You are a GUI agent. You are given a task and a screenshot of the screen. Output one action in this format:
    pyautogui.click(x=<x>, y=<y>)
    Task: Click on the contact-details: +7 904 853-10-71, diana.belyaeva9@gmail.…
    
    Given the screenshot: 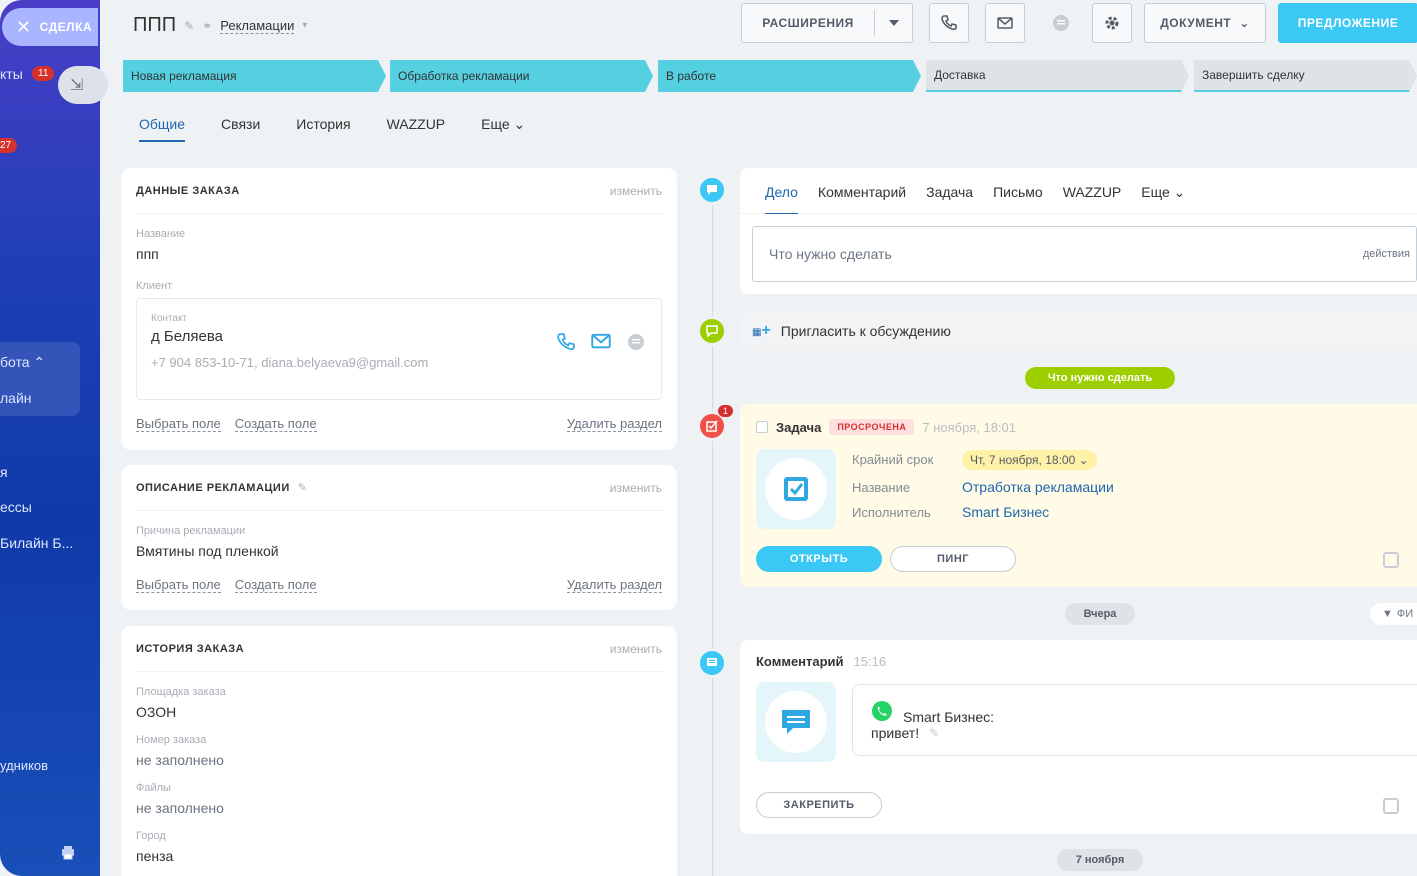 What is the action you would take?
    pyautogui.click(x=290, y=362)
    